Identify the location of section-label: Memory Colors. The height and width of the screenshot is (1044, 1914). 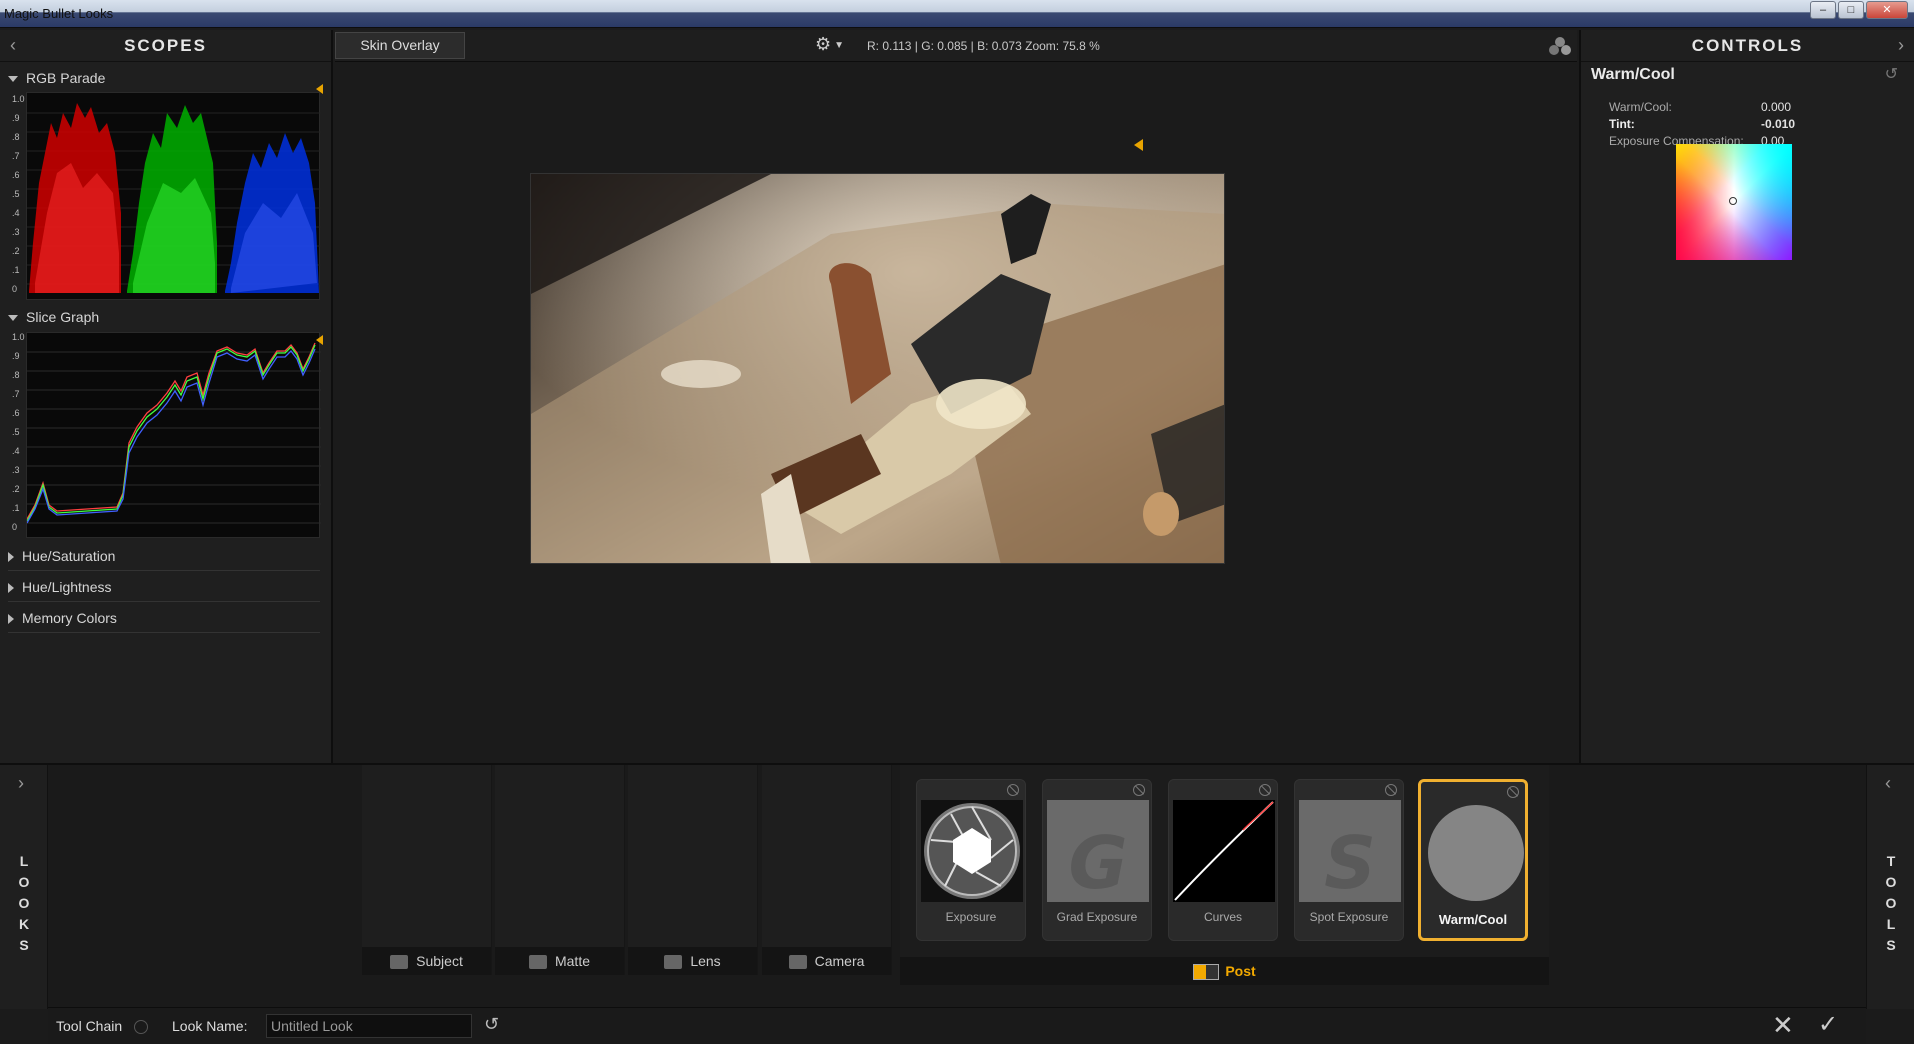
(69, 618).